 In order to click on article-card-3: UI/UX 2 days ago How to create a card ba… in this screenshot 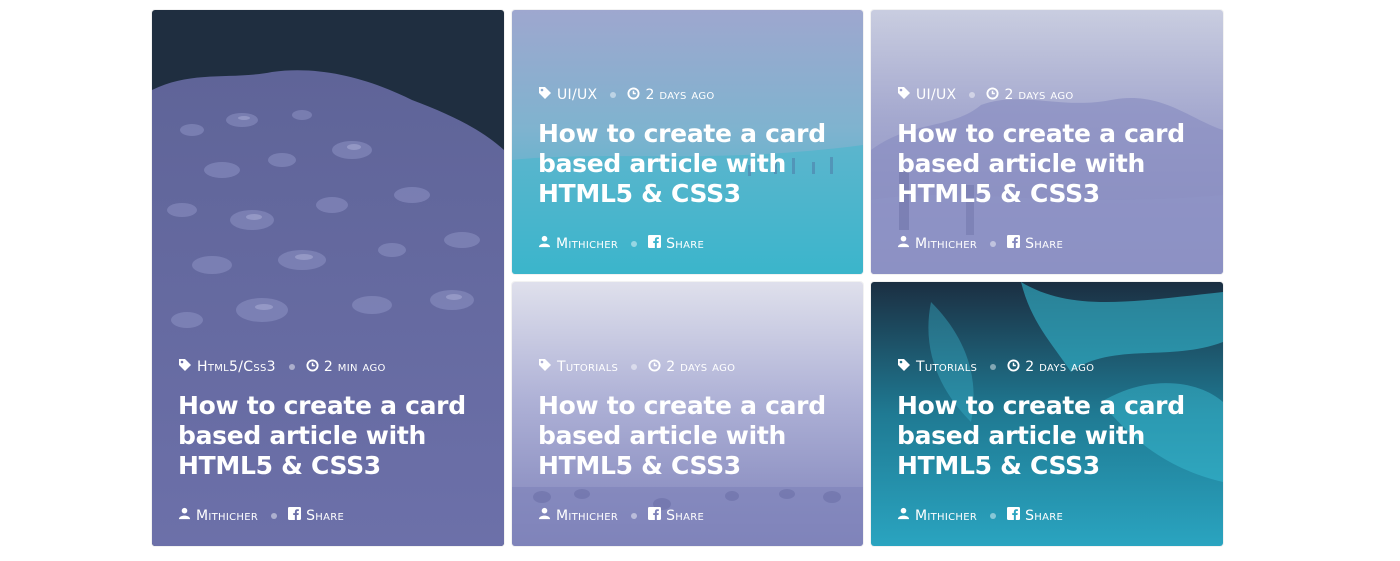, I will do `click(1047, 142)`.